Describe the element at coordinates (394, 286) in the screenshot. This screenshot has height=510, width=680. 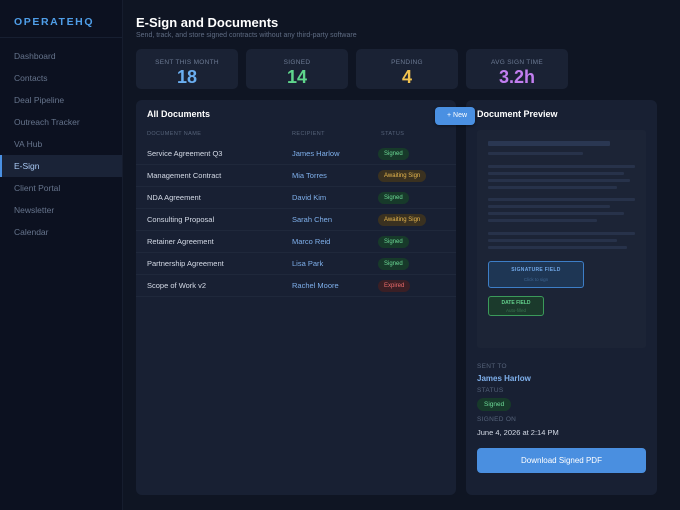
I see `status-badge: Expired` at that location.